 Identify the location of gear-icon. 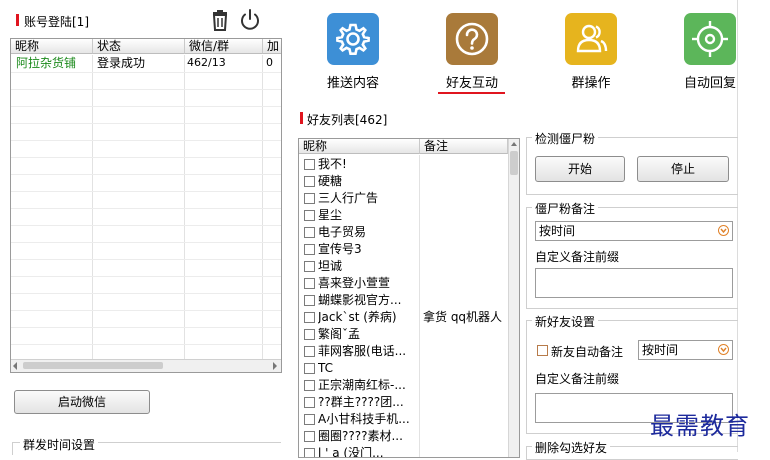
(353, 39).